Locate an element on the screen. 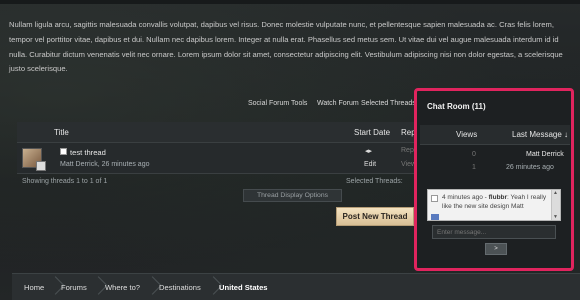  post-new-thread-button: Post New Thread is located at coordinates (375, 216).